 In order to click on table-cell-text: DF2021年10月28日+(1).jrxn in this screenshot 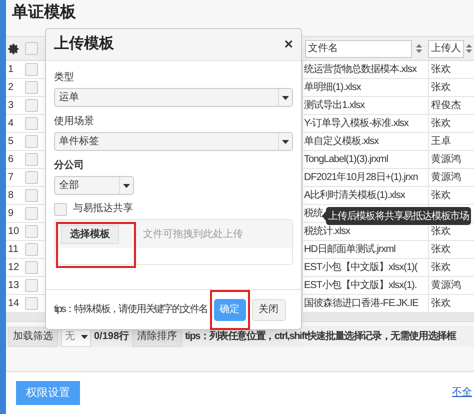, I will do `click(361, 178)`.